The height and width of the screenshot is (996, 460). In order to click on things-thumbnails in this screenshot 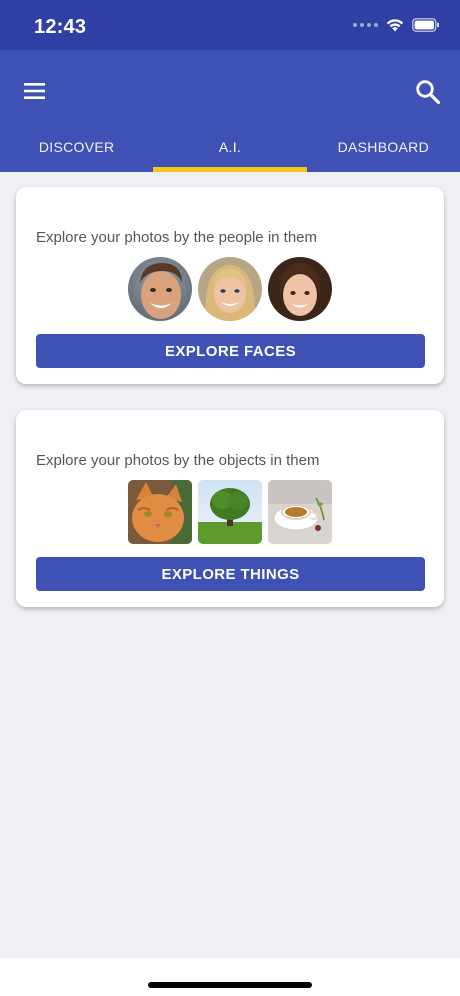, I will do `click(230, 512)`.